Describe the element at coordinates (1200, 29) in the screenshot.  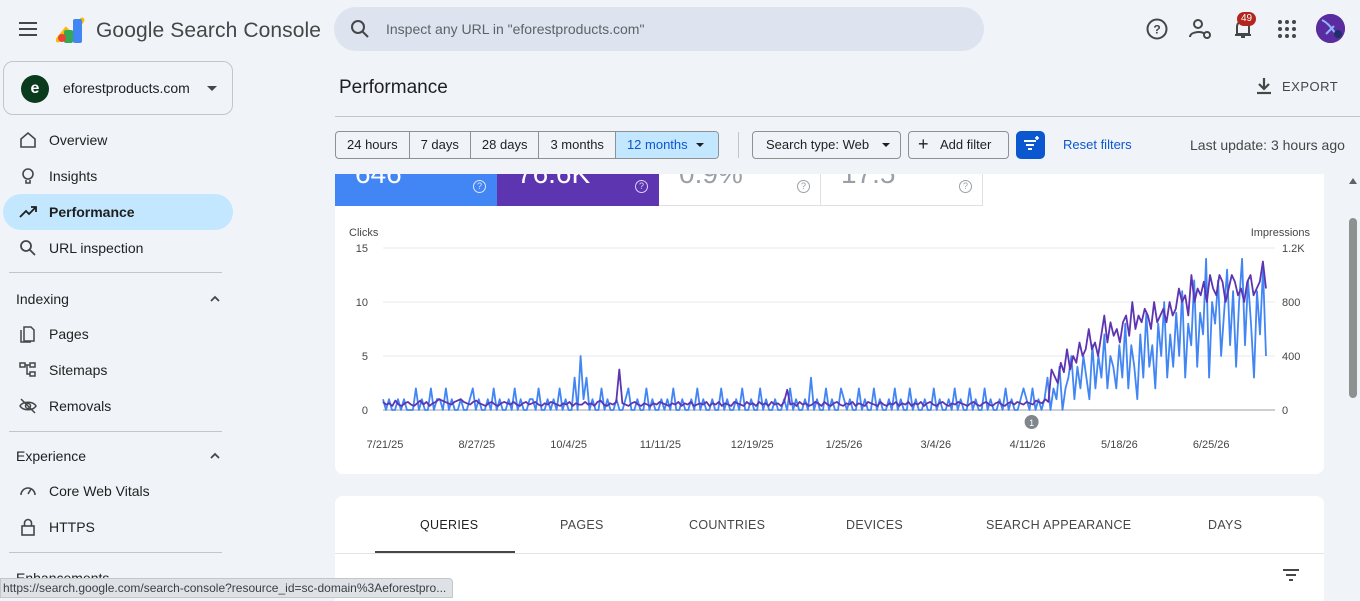
I see `manage-users-icon` at that location.